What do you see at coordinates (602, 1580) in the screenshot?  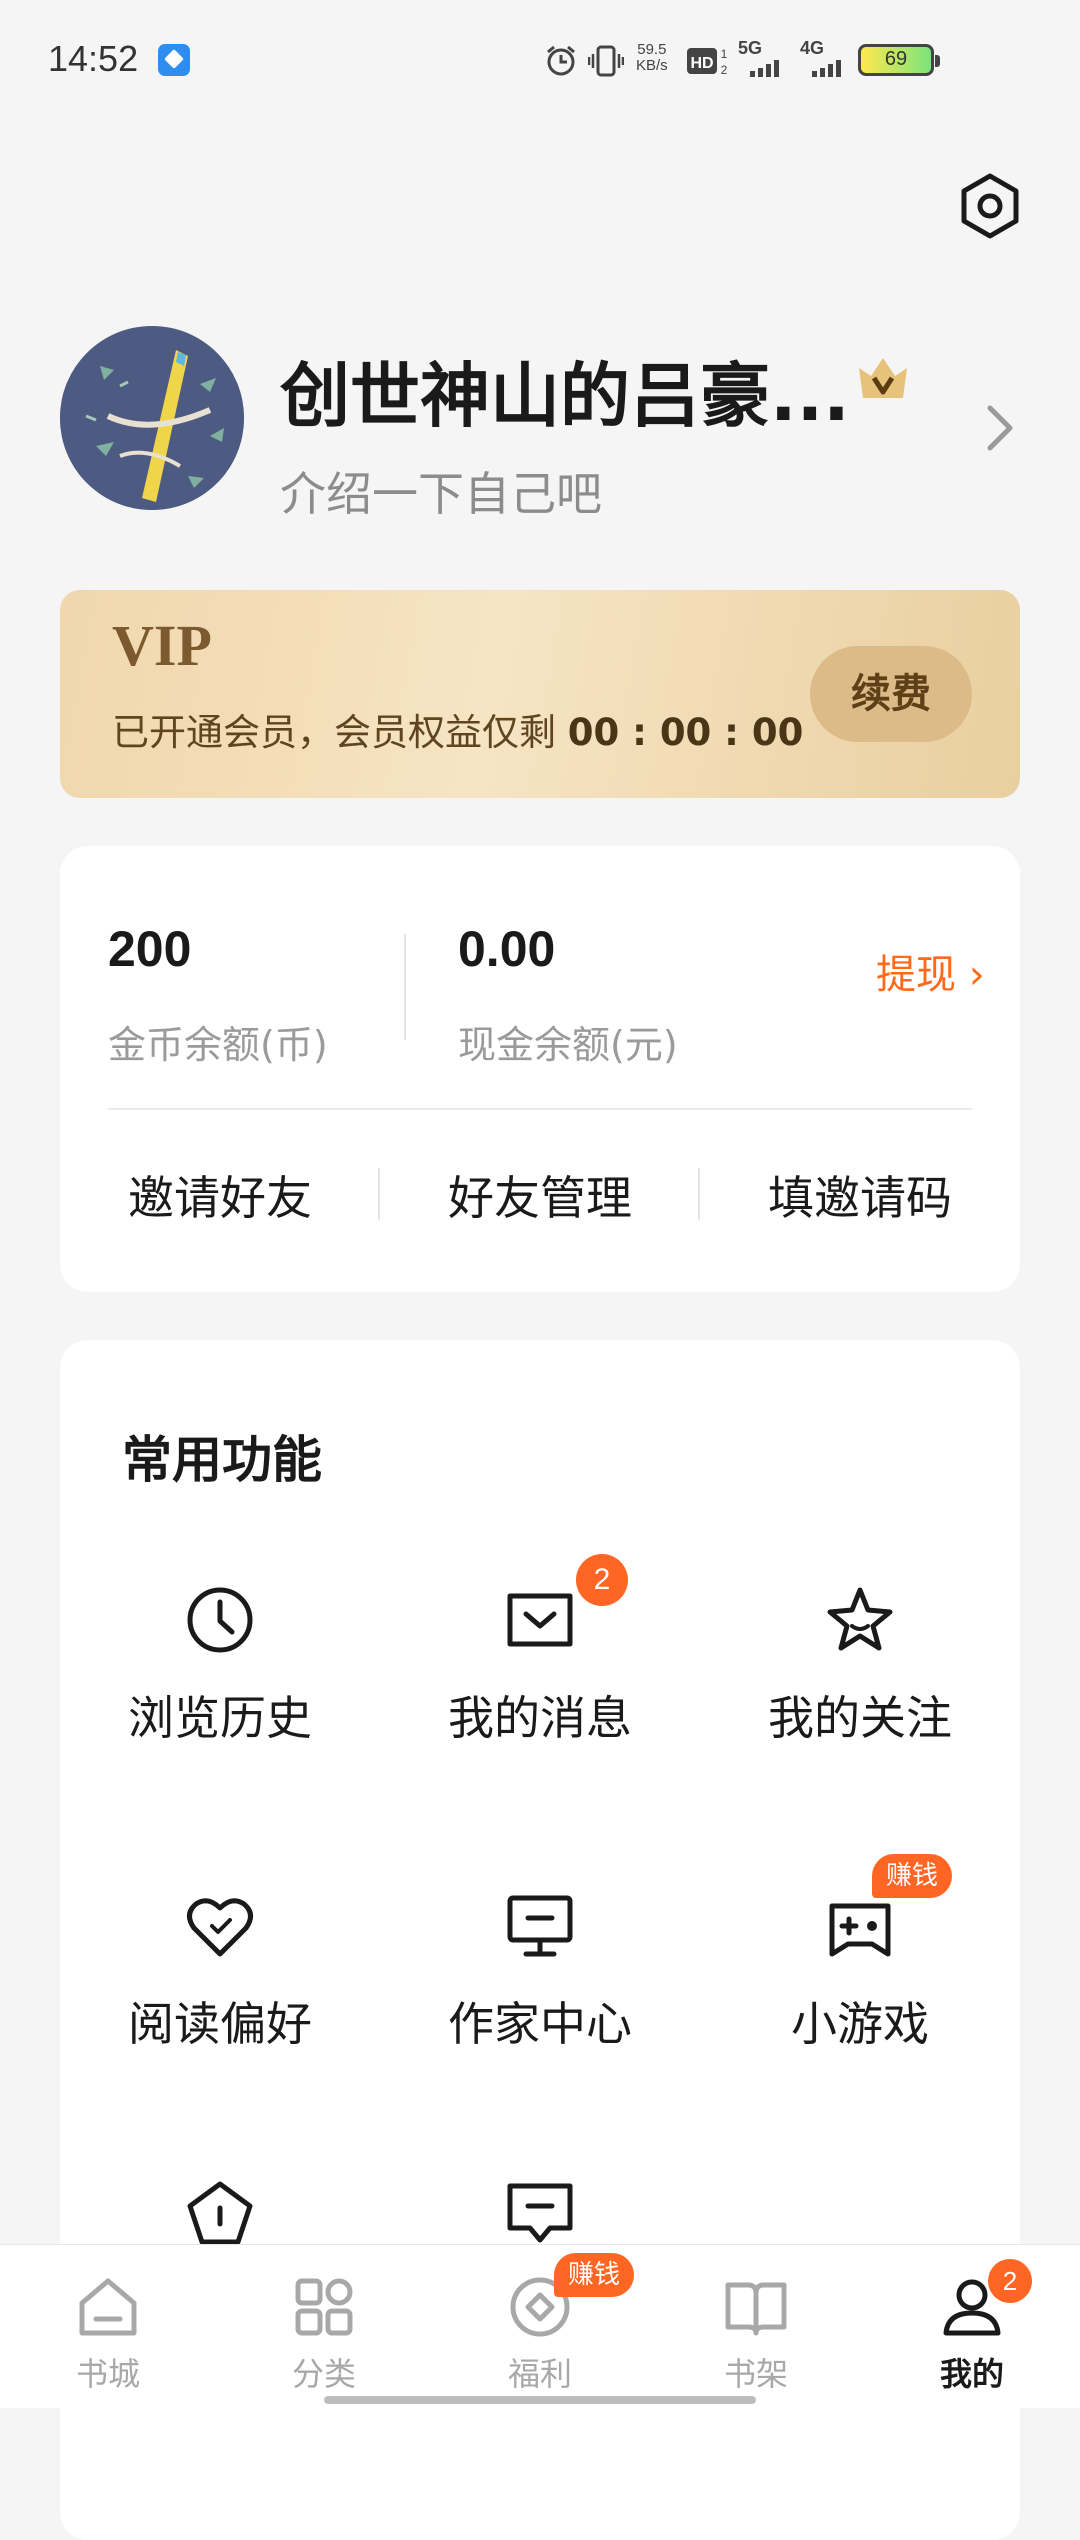 I see `message-count-badge: 2` at bounding box center [602, 1580].